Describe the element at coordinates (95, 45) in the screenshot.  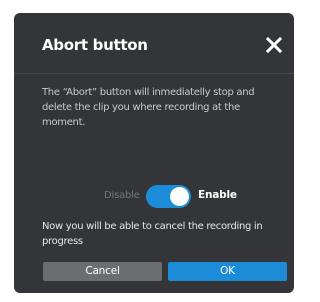
I see `dialog-title: Abort button` at that location.